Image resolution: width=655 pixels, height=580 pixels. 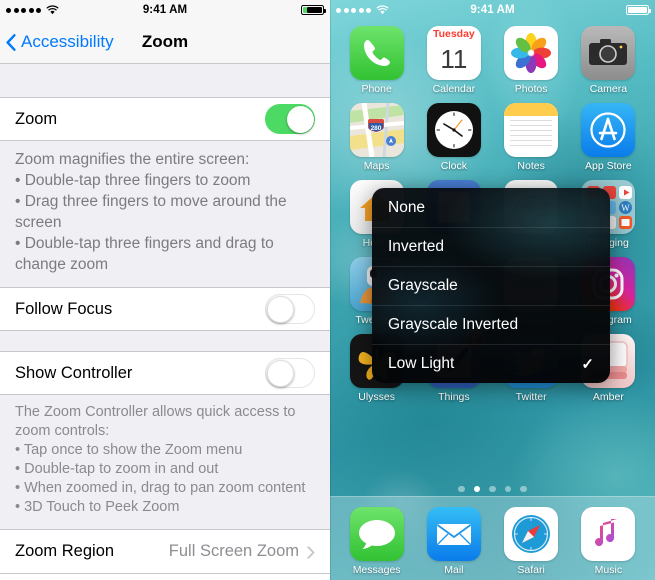 I want to click on clock-icon, so click(x=453, y=130).